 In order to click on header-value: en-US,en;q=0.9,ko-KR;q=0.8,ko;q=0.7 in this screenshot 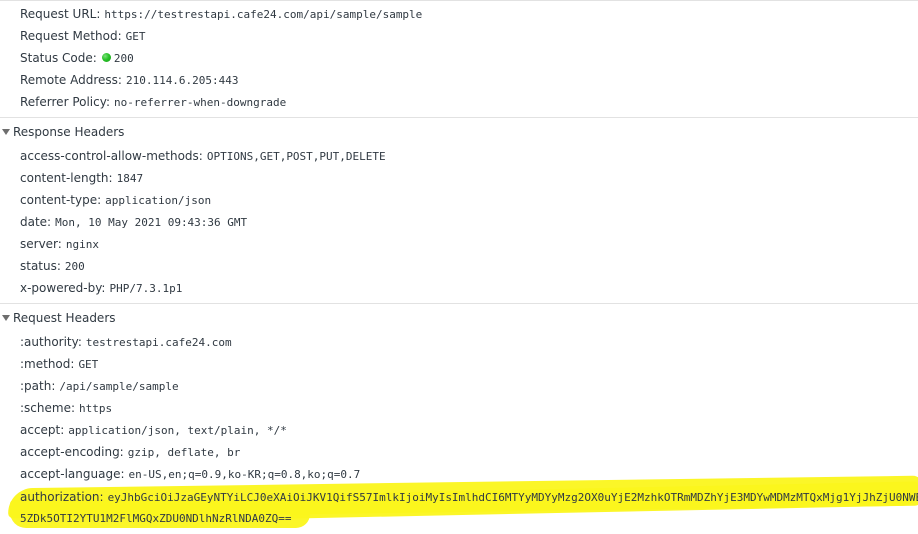, I will do `click(244, 474)`.